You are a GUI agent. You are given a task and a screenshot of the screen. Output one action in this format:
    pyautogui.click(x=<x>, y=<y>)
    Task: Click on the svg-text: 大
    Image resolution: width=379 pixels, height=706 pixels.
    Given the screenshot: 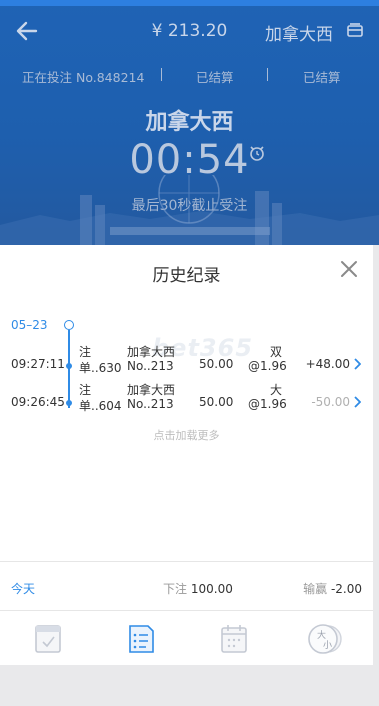 What is the action you would take?
    pyautogui.click(x=321, y=635)
    